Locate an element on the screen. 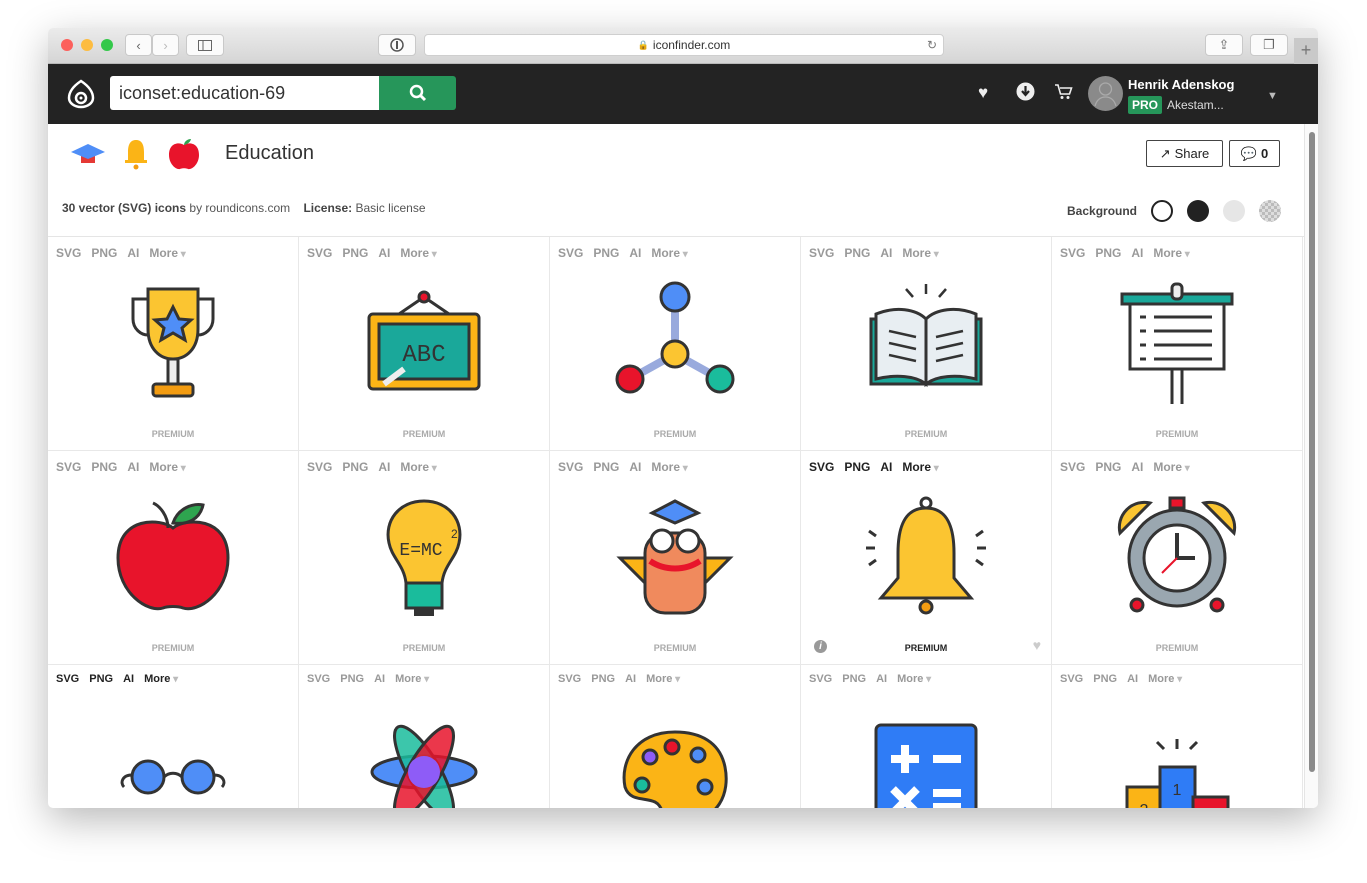 This screenshot has width=1367, height=883. icon-cell-molecule: SVG PNG AI More PREMIUM is located at coordinates (675, 344).